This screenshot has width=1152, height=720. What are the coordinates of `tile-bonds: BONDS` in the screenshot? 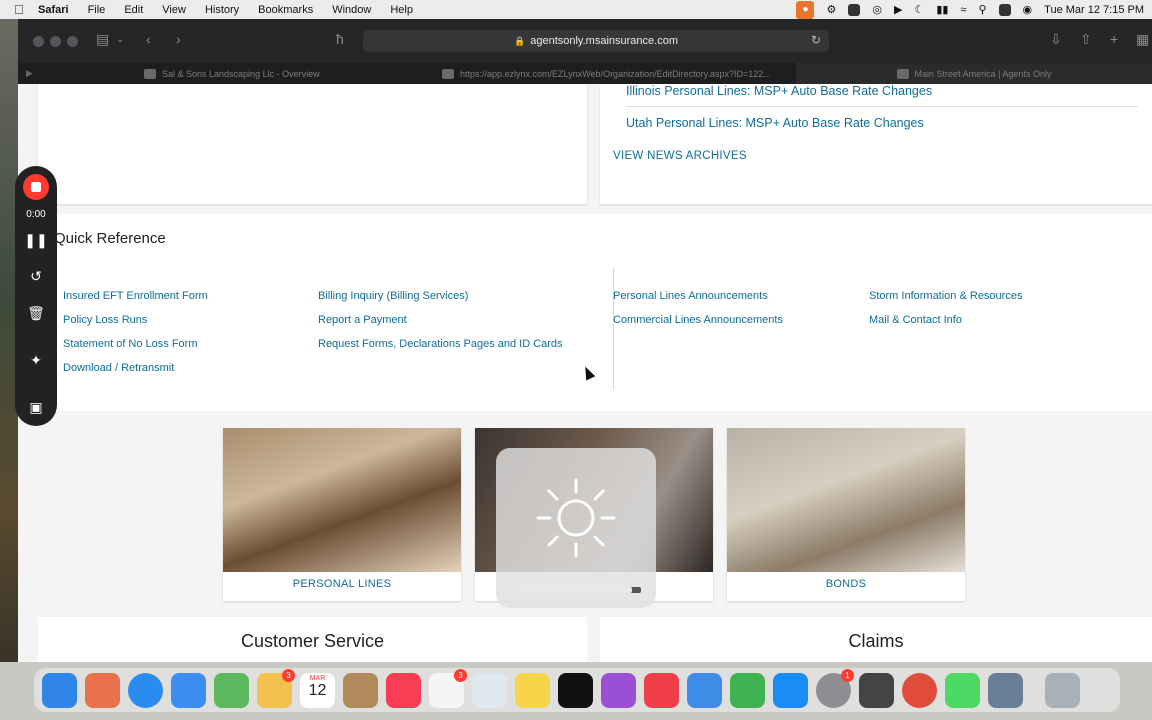 It's located at (846, 514).